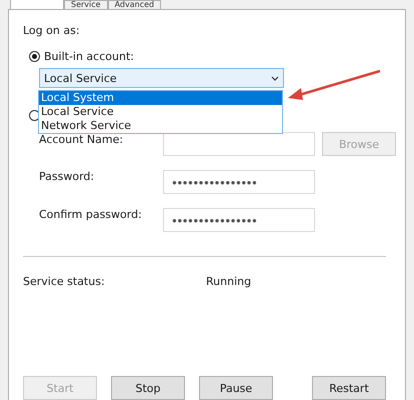  What do you see at coordinates (89, 56) in the screenshot?
I see `radio-label: Built-in account:` at bounding box center [89, 56].